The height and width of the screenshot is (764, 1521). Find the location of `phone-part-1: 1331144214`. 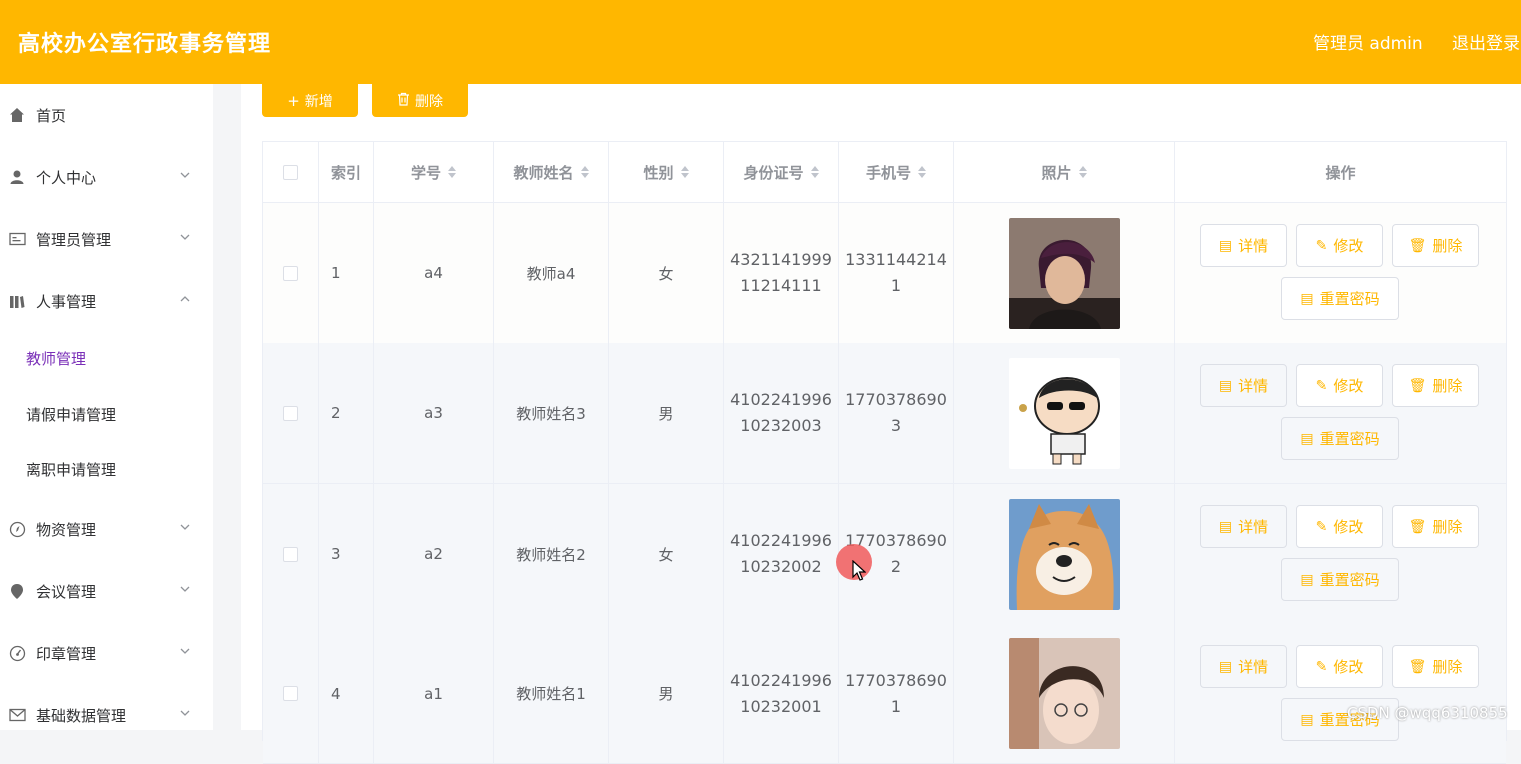

phone-part-1: 1331144214 is located at coordinates (896, 259).